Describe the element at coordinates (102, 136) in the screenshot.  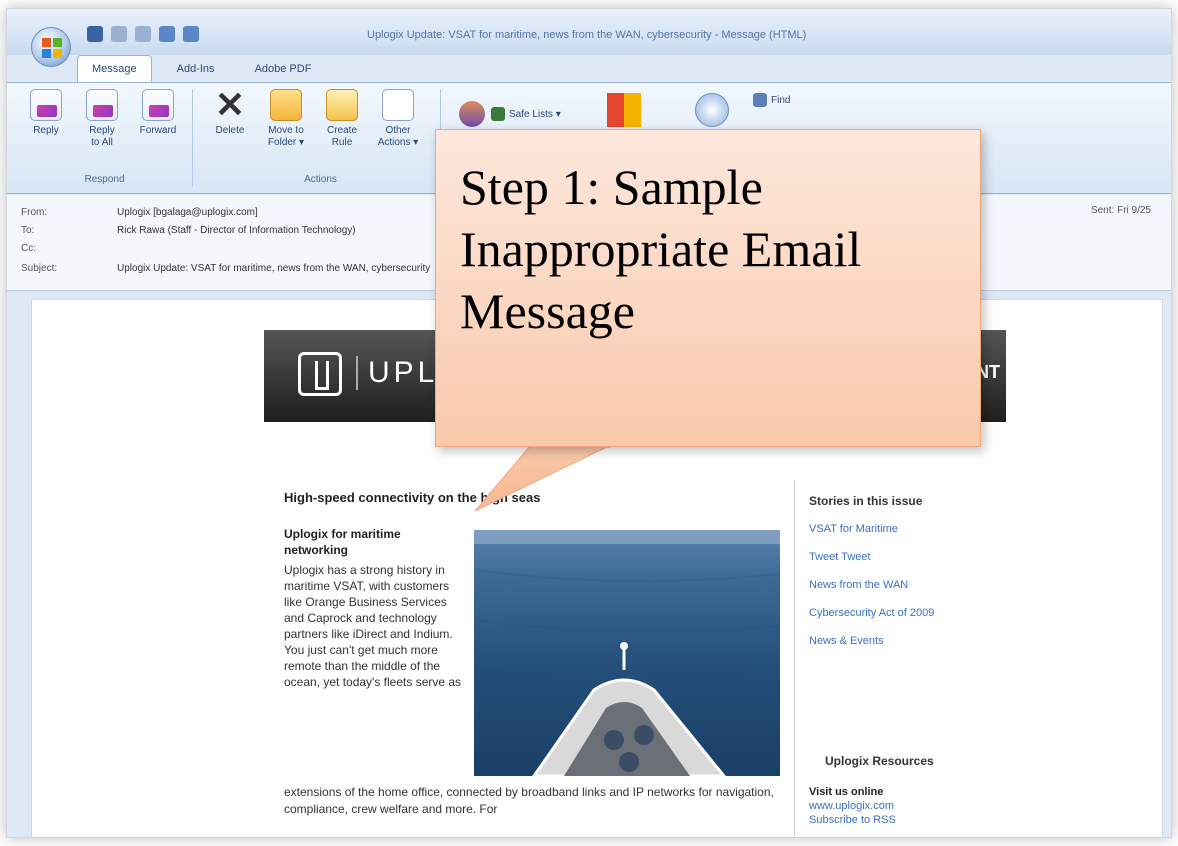
I see `reply-all-label: Reply to All` at that location.